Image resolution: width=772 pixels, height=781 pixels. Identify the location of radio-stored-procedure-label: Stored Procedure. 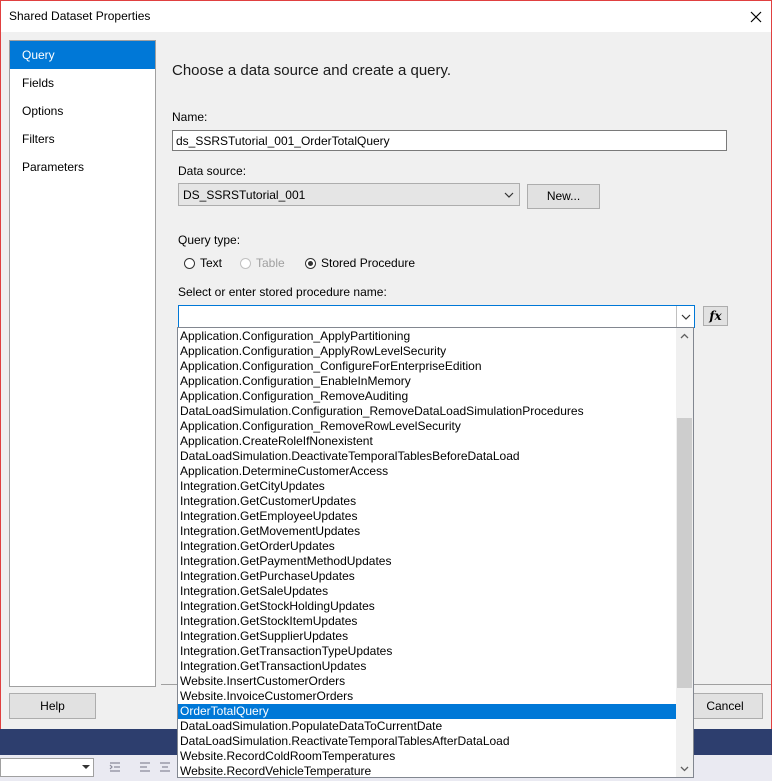
(368, 263).